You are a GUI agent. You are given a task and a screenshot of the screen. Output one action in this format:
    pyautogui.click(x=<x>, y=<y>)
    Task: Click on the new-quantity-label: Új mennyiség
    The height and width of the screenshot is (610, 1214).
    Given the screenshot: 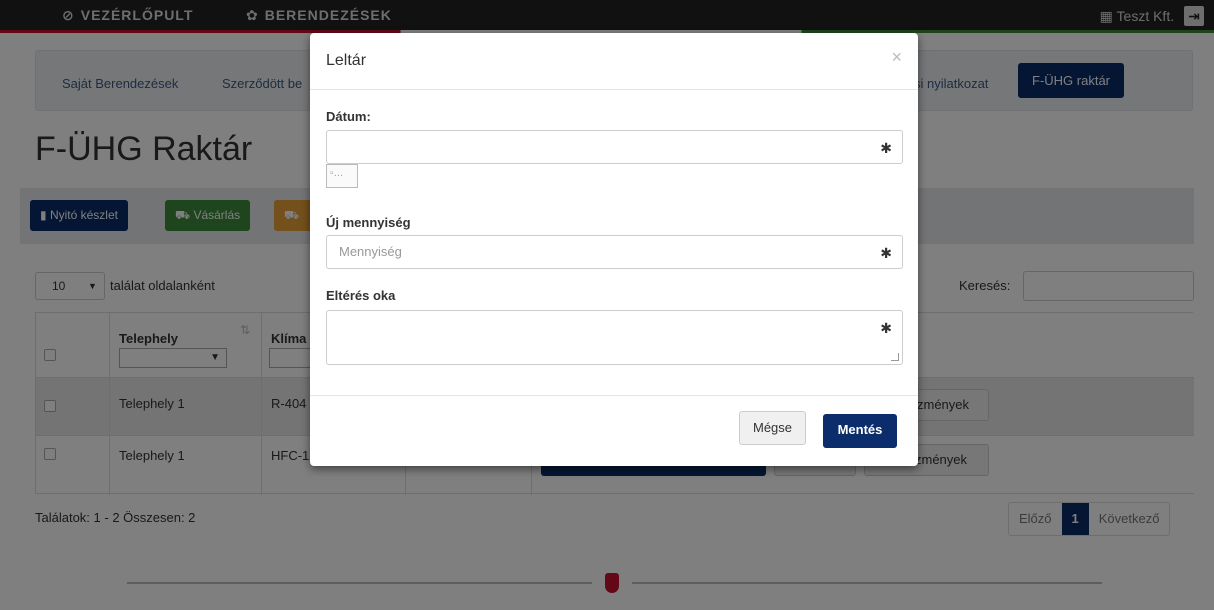 What is the action you would take?
    pyautogui.click(x=368, y=222)
    